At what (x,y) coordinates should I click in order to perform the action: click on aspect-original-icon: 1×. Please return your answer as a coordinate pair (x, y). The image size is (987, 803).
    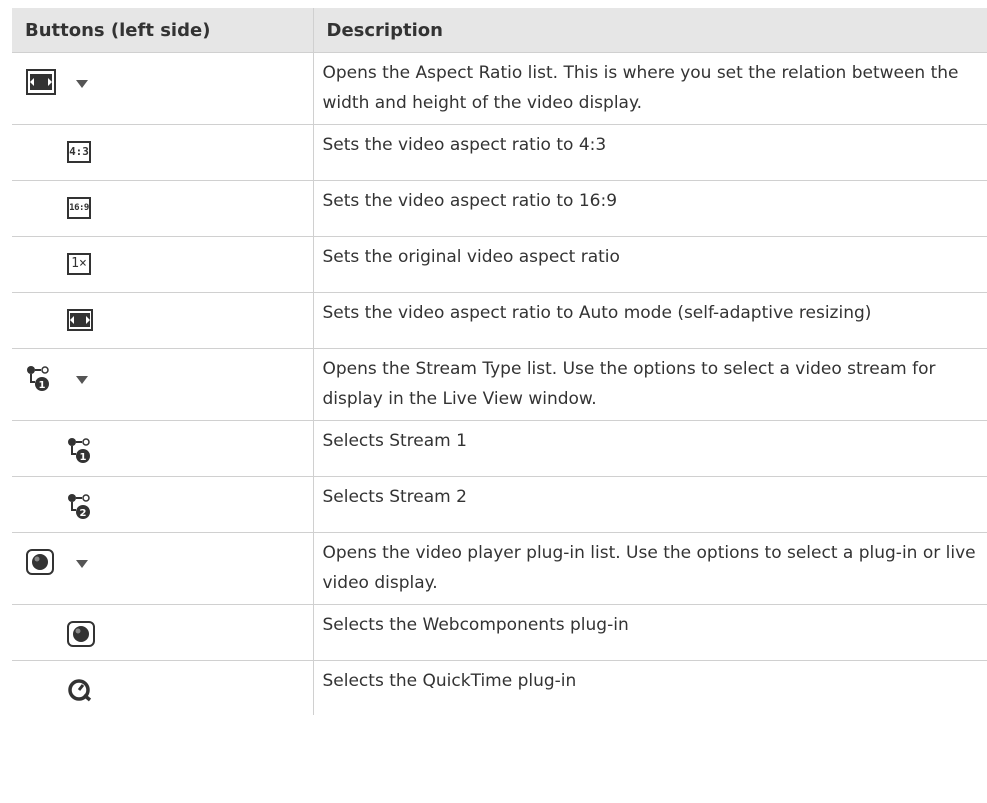
    Looking at the image, I should click on (79, 264).